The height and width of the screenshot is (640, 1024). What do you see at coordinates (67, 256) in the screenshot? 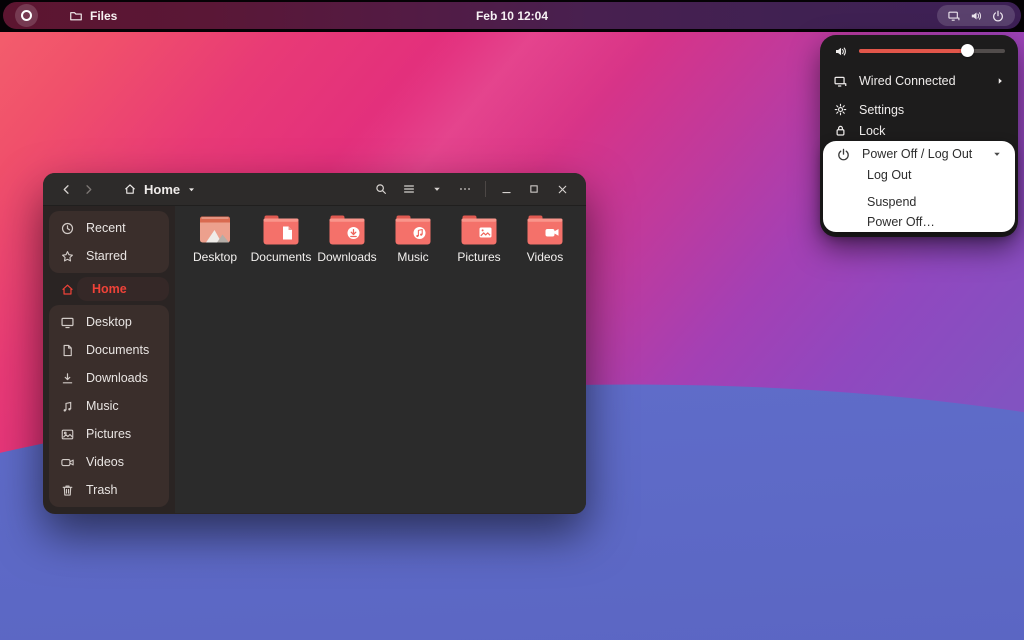
I see `star-icon` at bounding box center [67, 256].